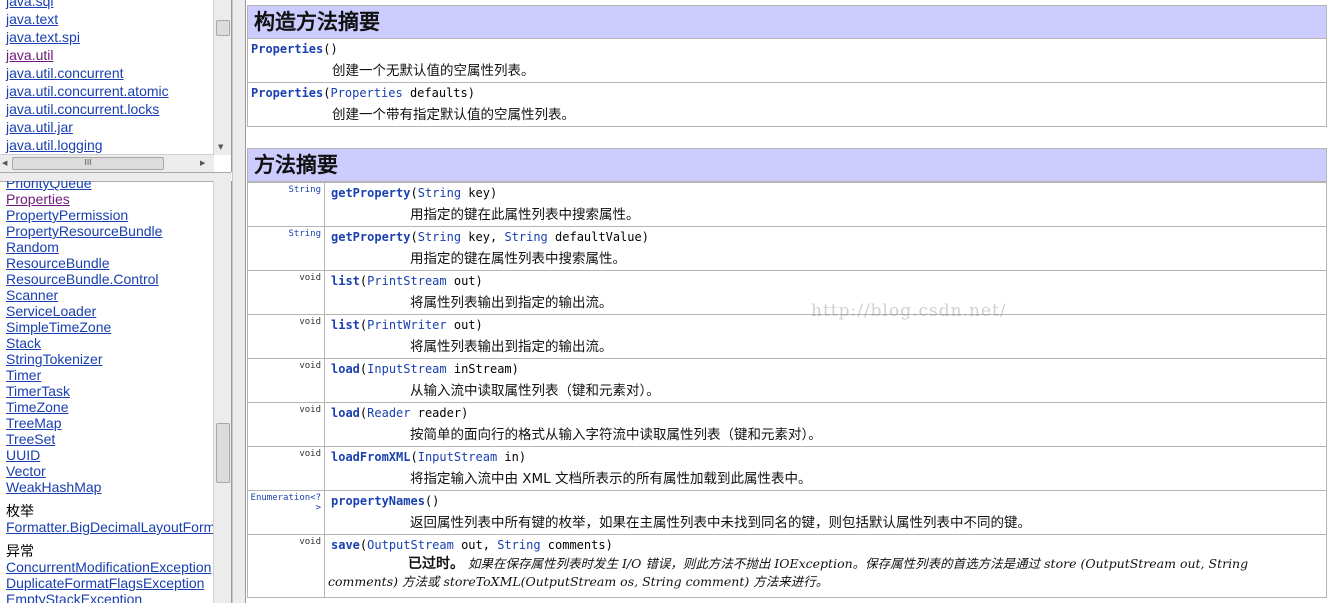  Describe the element at coordinates (109, 109) in the screenshot. I see `package-link: java.util.concurrent.locks` at that location.